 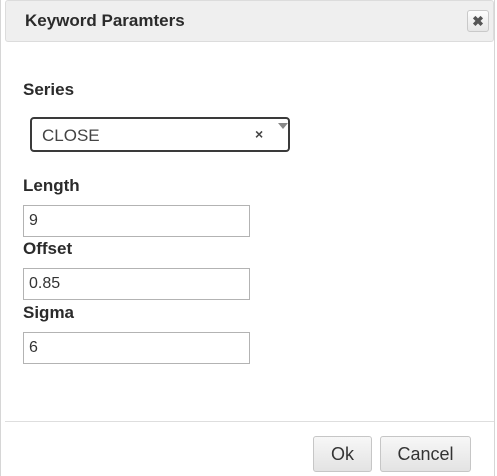 I want to click on series-selected-value: CLOSE, so click(x=71, y=135).